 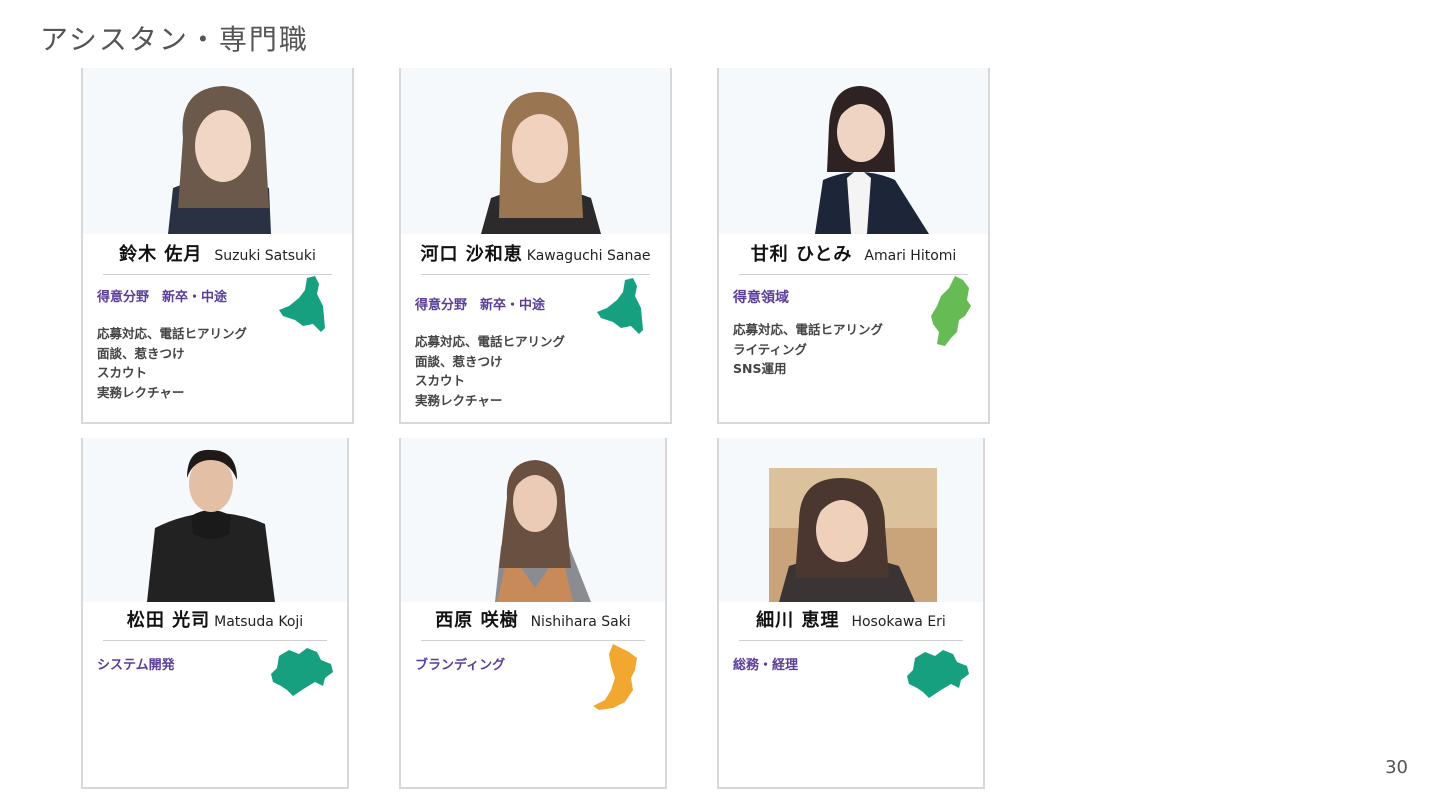 I want to click on name-row: 松田 光司 Matsuda Koji, so click(x=215, y=623).